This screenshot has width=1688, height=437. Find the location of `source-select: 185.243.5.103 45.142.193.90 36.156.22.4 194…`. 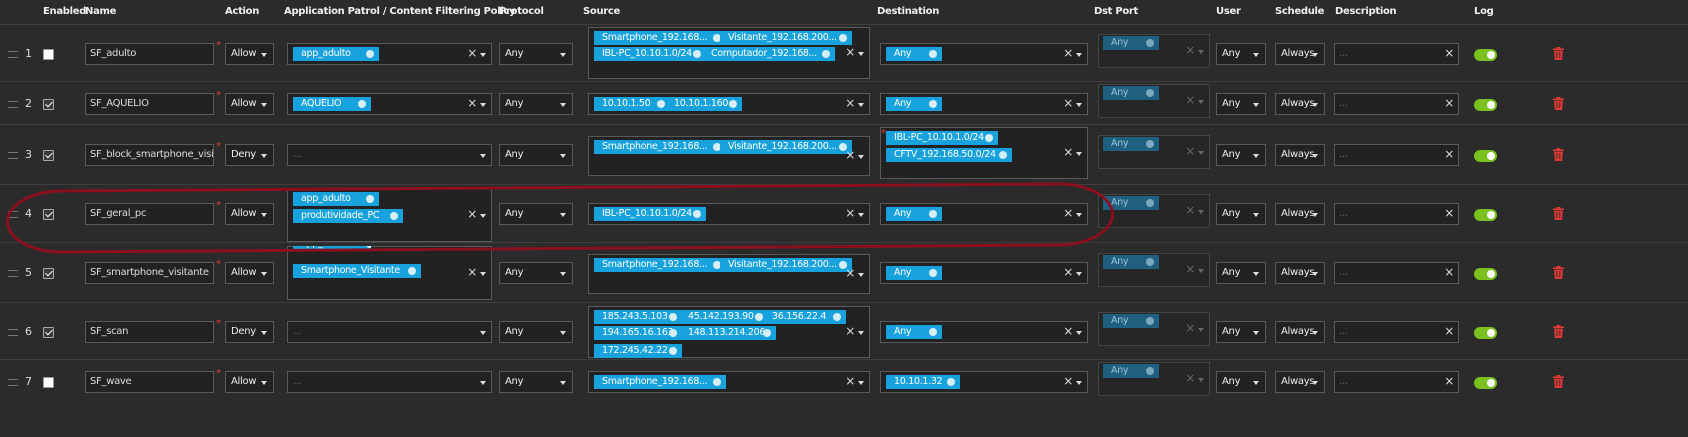

source-select: 185.243.5.103 45.142.193.90 36.156.22.4 194… is located at coordinates (729, 332).